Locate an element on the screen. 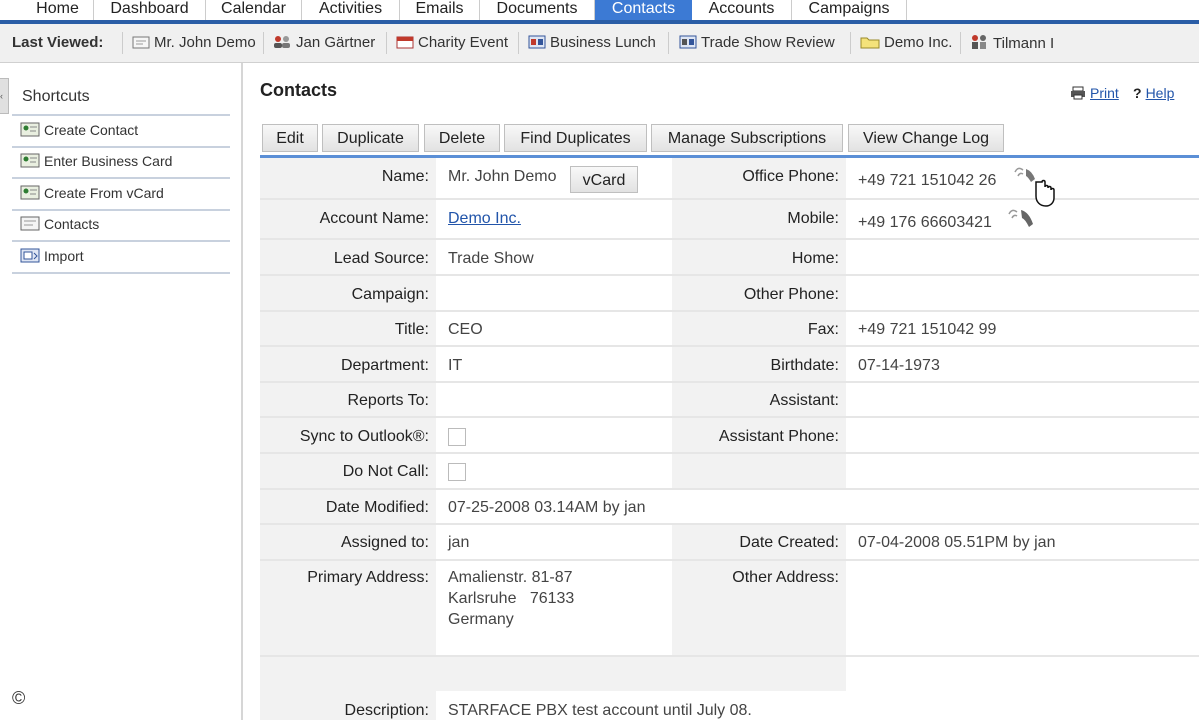  campaign-icon is located at coordinates (405, 42).